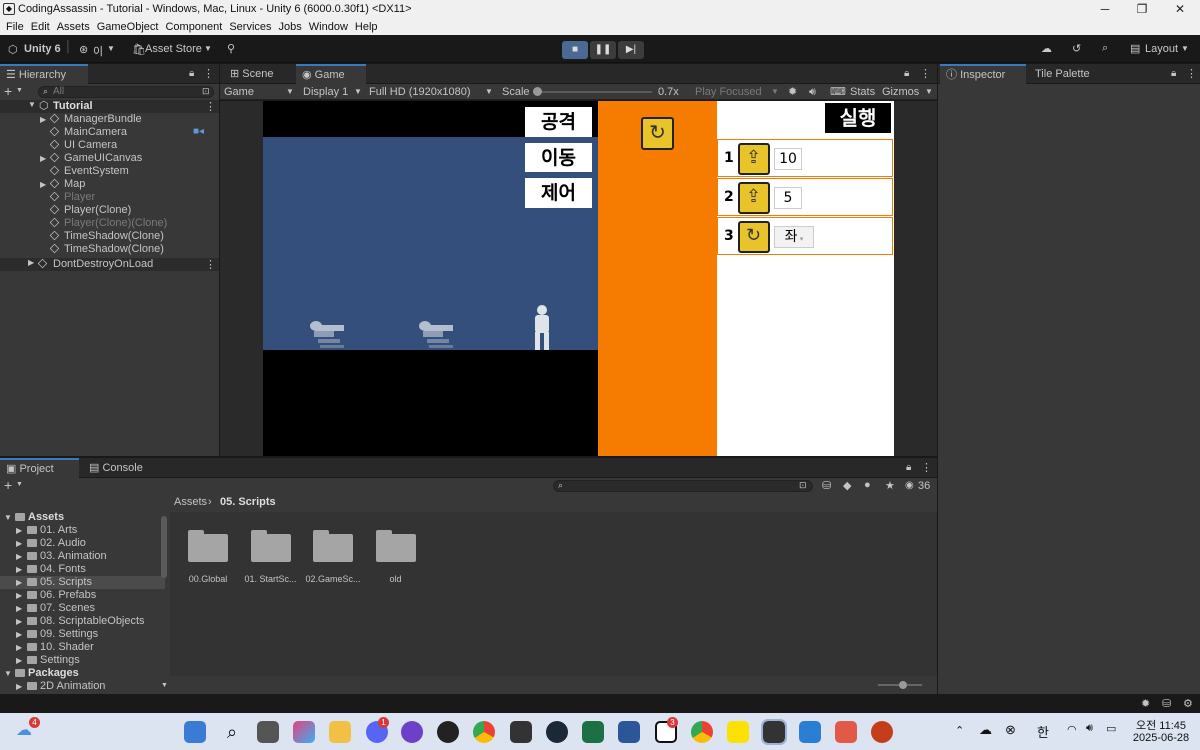 The height and width of the screenshot is (750, 1200). I want to click on scale-slider-handle, so click(537, 91).